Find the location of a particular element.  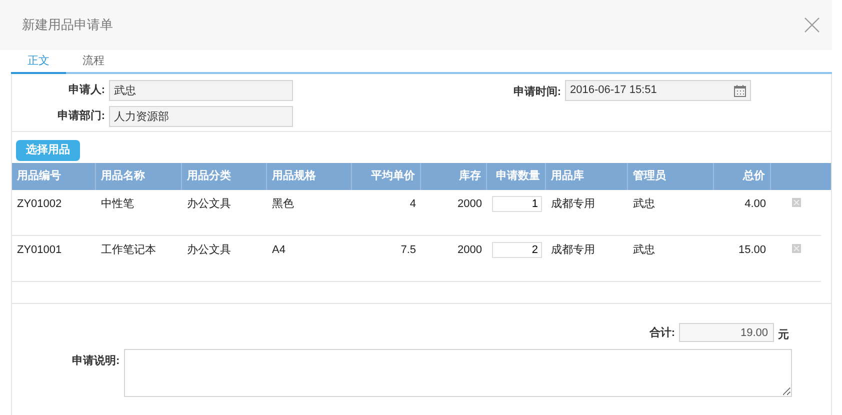

date-field: 2016-06-17 15:51 is located at coordinates (658, 90).